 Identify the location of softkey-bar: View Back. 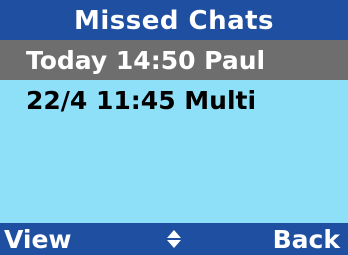
(174, 239).